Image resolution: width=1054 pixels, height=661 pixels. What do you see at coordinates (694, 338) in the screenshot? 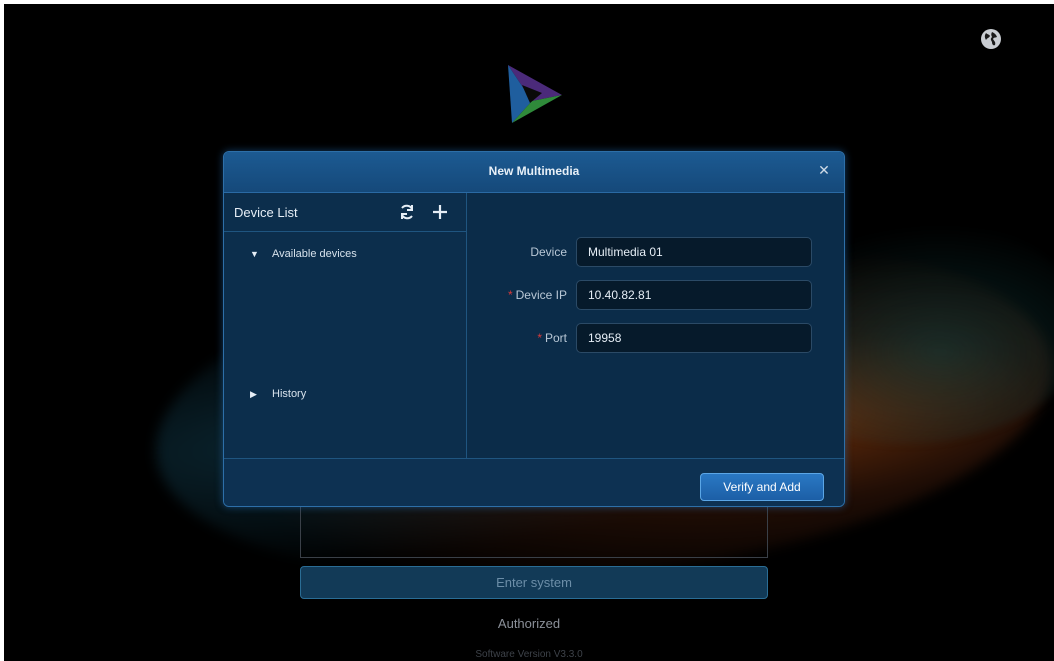
I see `port-input` at bounding box center [694, 338].